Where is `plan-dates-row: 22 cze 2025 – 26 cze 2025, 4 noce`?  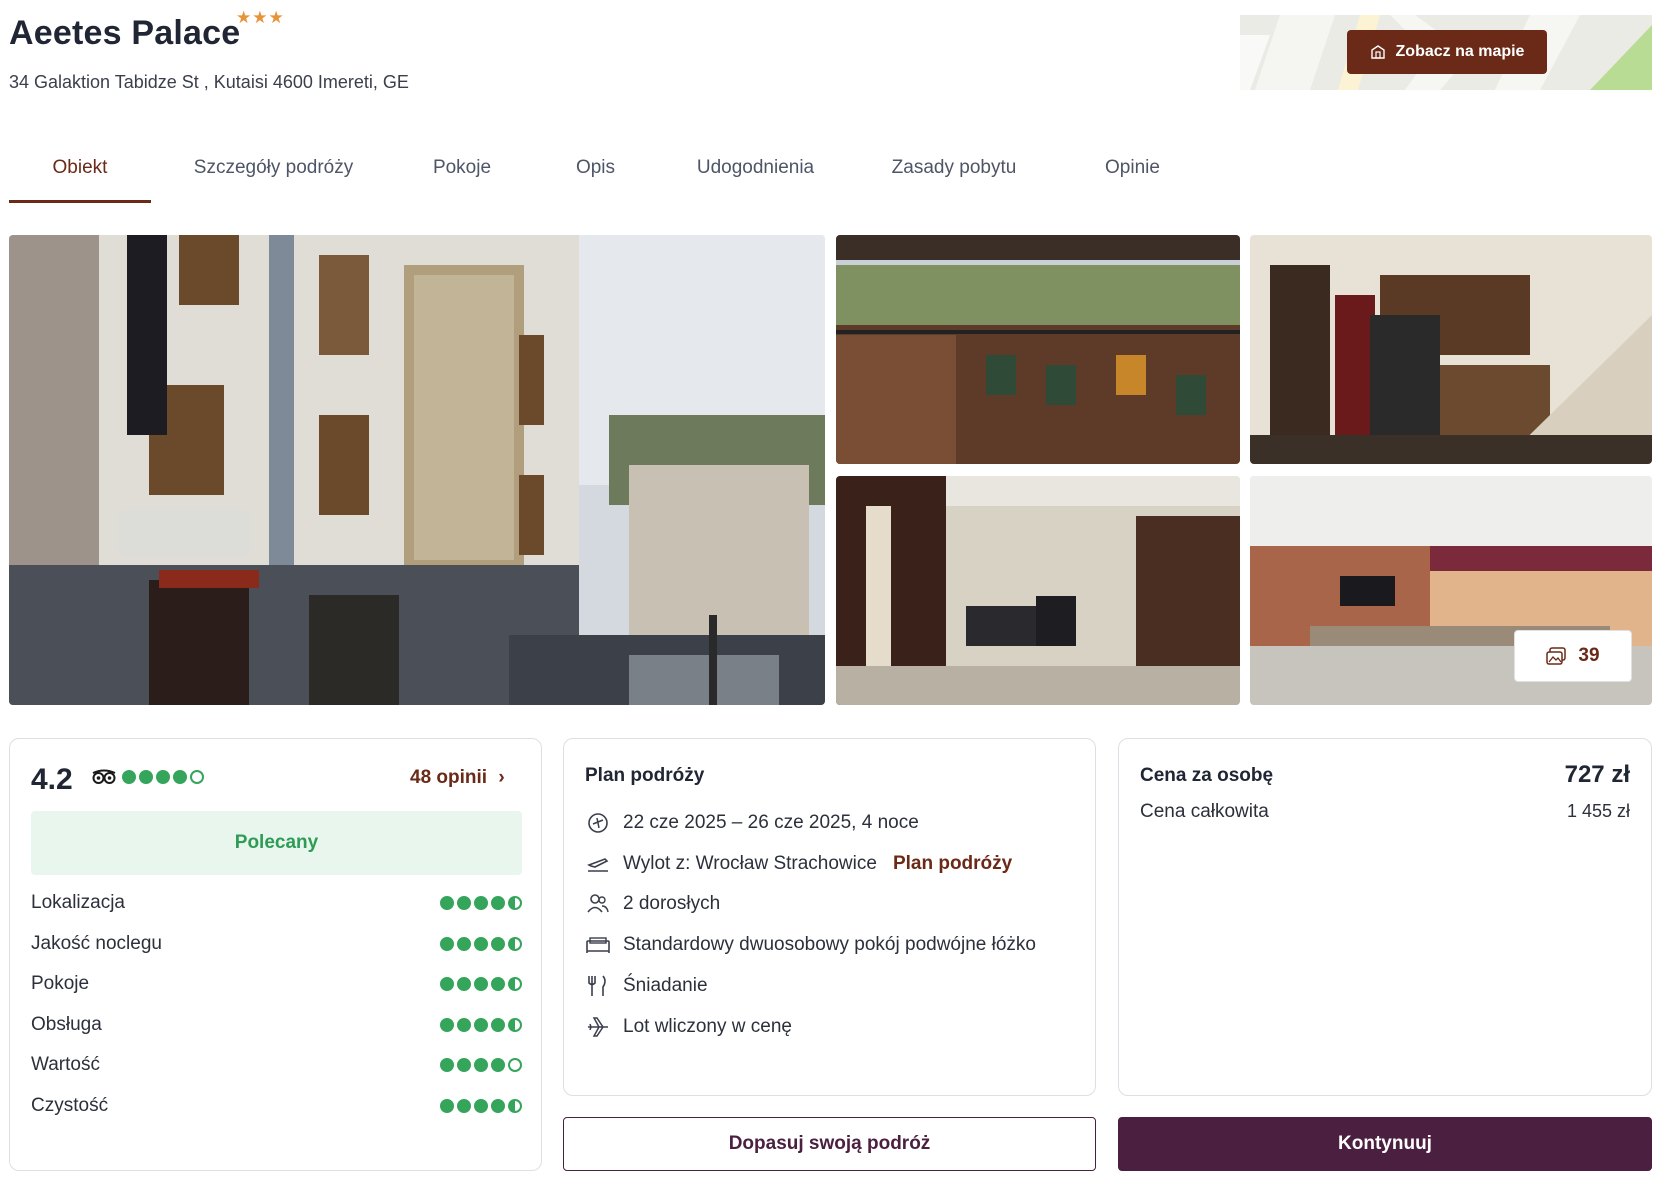 plan-dates-row: 22 cze 2025 – 26 cze 2025, 4 noce is located at coordinates (752, 823).